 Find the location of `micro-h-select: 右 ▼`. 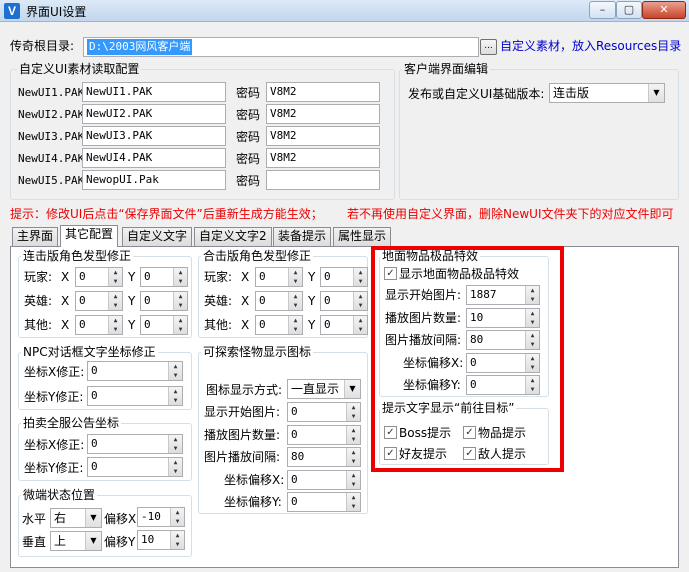

micro-h-select: 右 ▼ is located at coordinates (76, 518).